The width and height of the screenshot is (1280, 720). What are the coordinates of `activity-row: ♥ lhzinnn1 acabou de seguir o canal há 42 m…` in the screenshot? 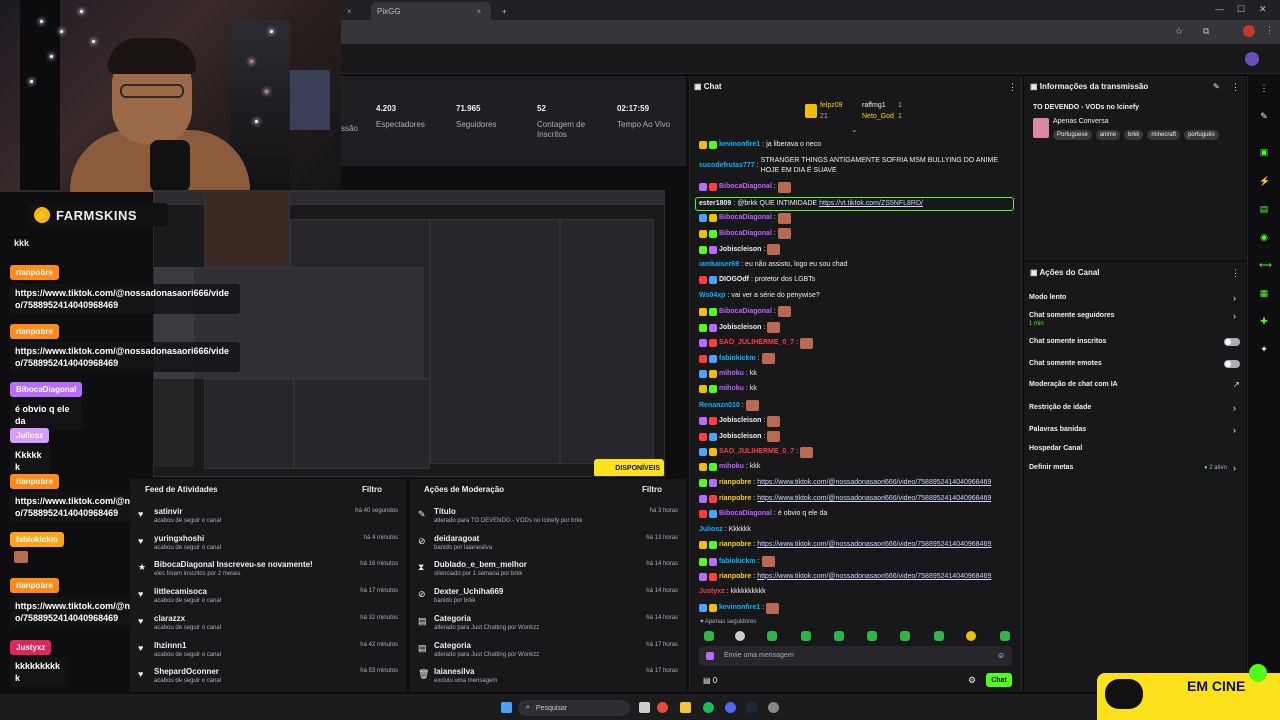 It's located at (269, 653).